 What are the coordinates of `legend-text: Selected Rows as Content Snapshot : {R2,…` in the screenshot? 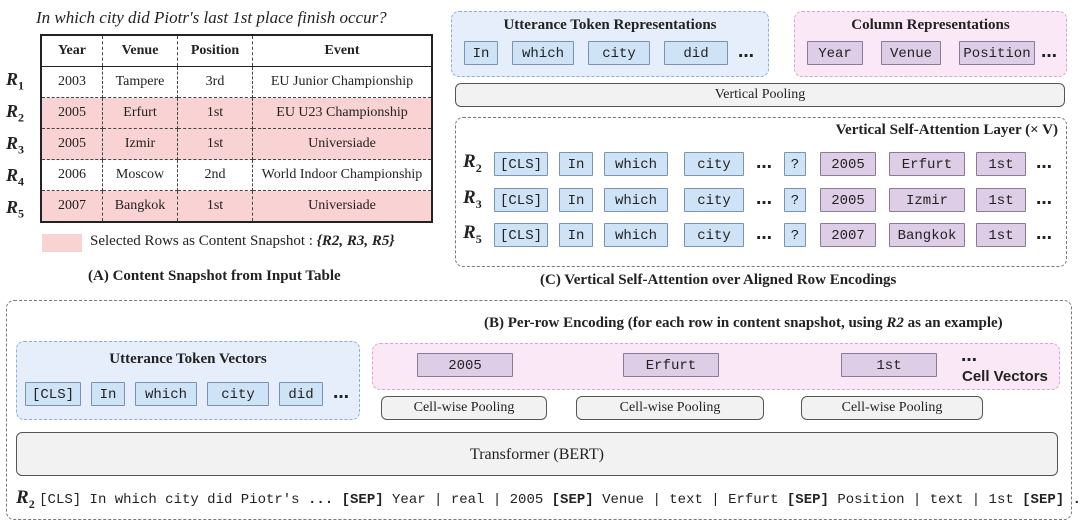 It's located at (242, 241).